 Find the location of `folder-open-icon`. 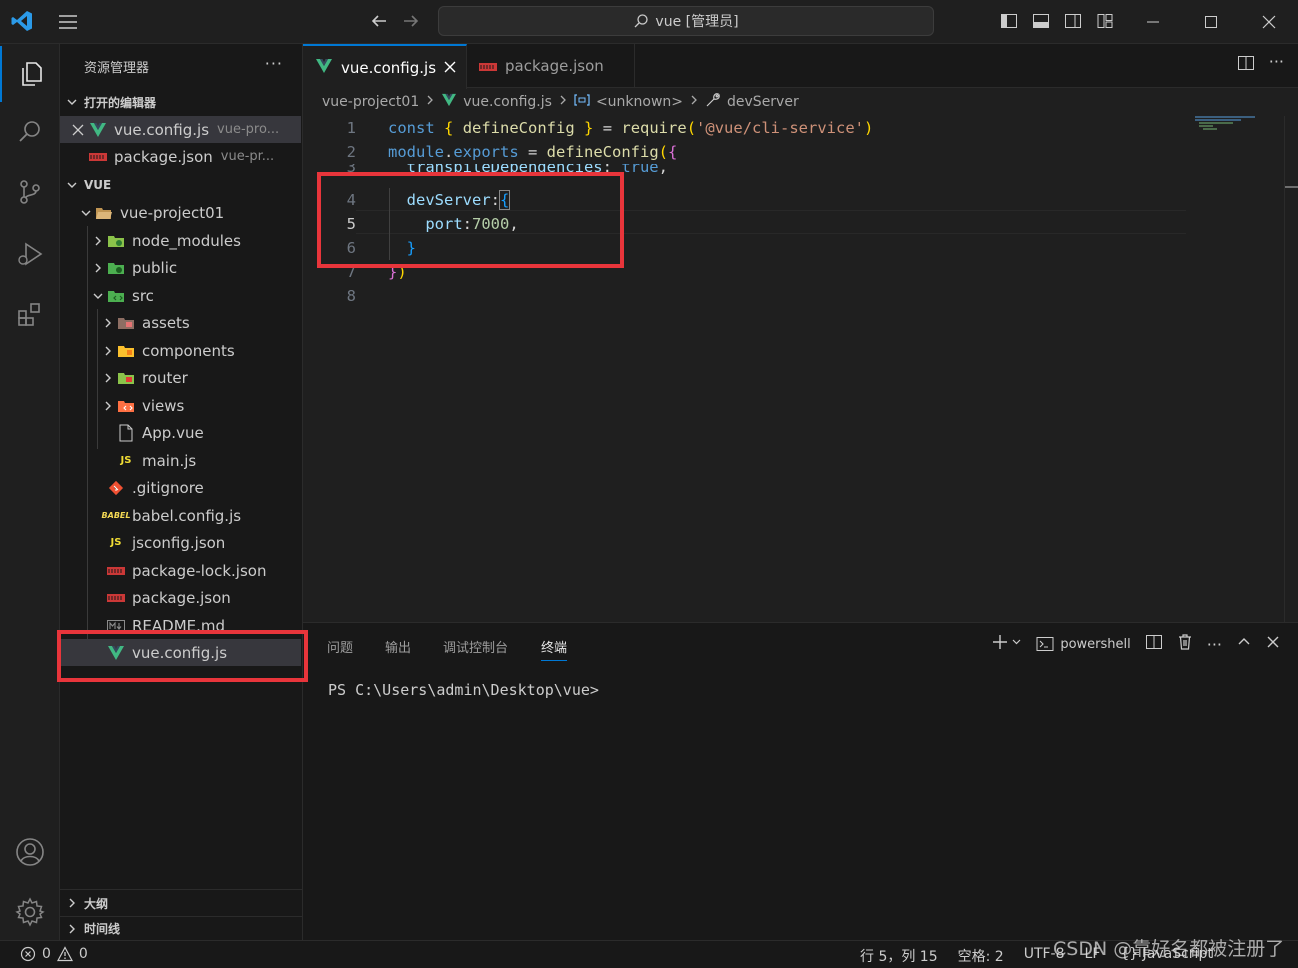

folder-open-icon is located at coordinates (104, 213).